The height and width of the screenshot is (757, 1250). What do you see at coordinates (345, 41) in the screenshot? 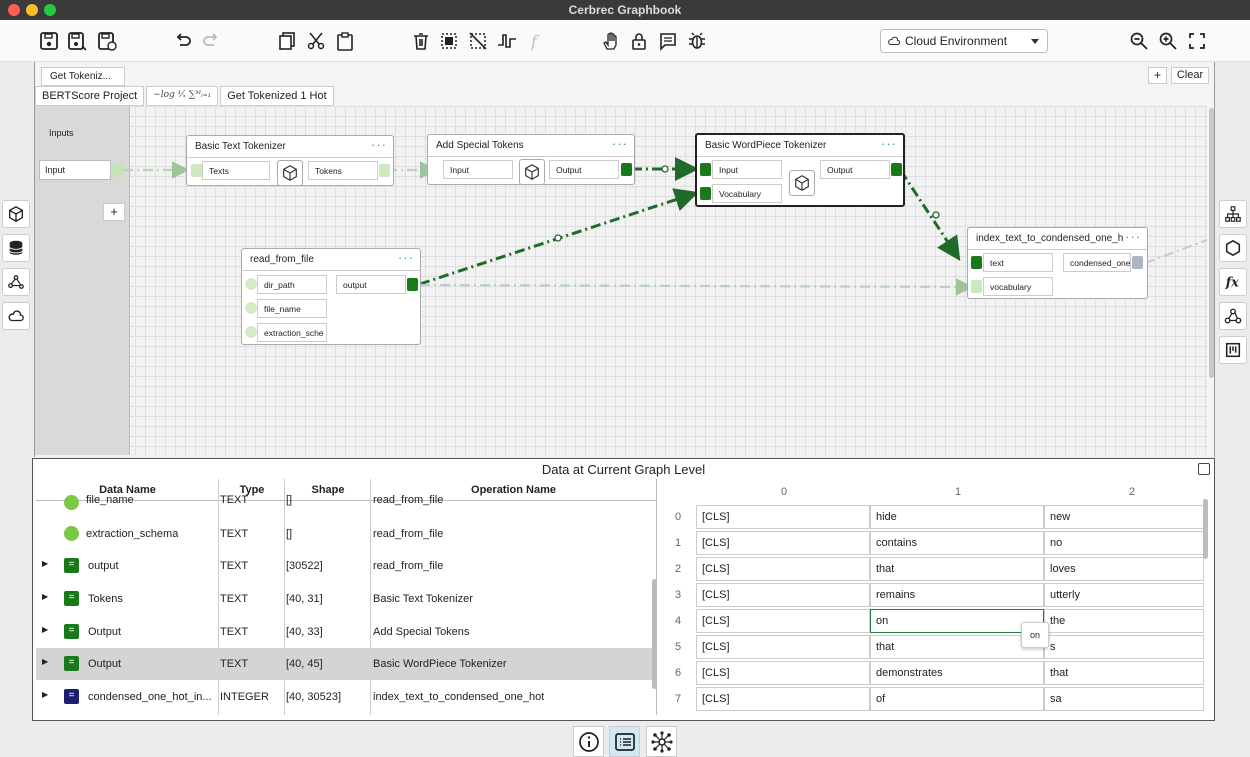
I see `paste-icon` at bounding box center [345, 41].